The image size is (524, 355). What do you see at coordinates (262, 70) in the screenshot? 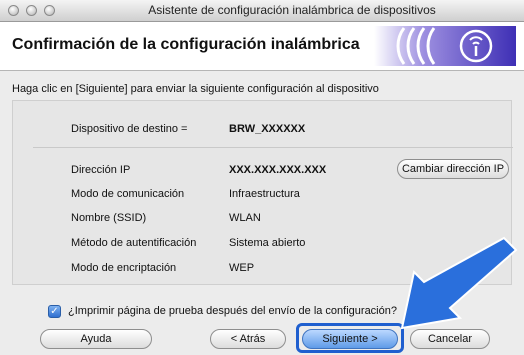
I see `header-divider` at bounding box center [262, 70].